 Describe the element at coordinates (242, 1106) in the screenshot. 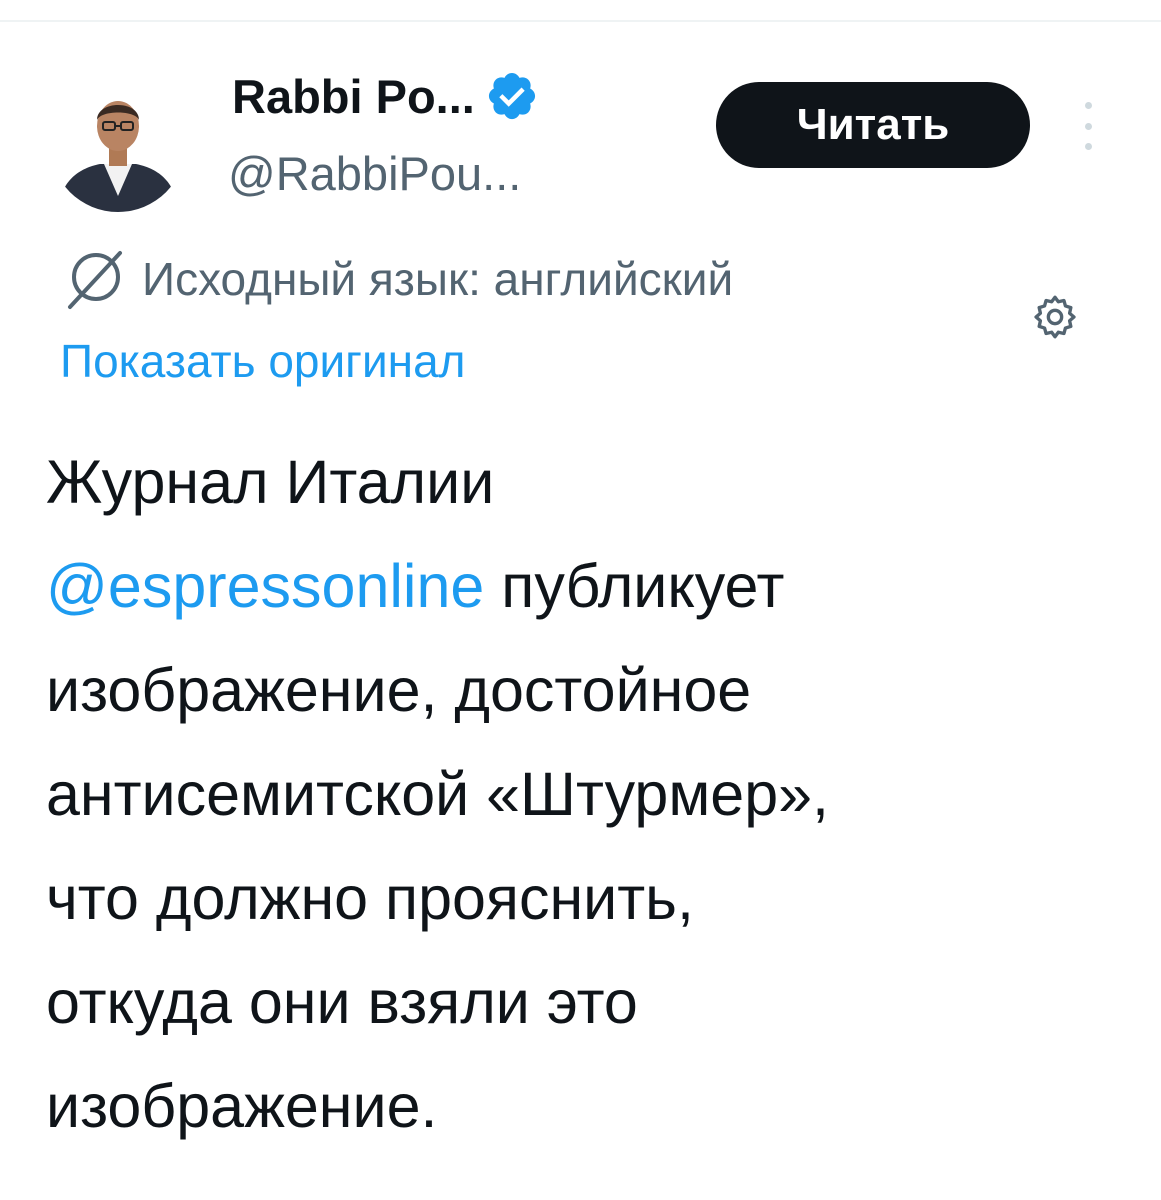

I see `tweet-line: изображение.` at that location.